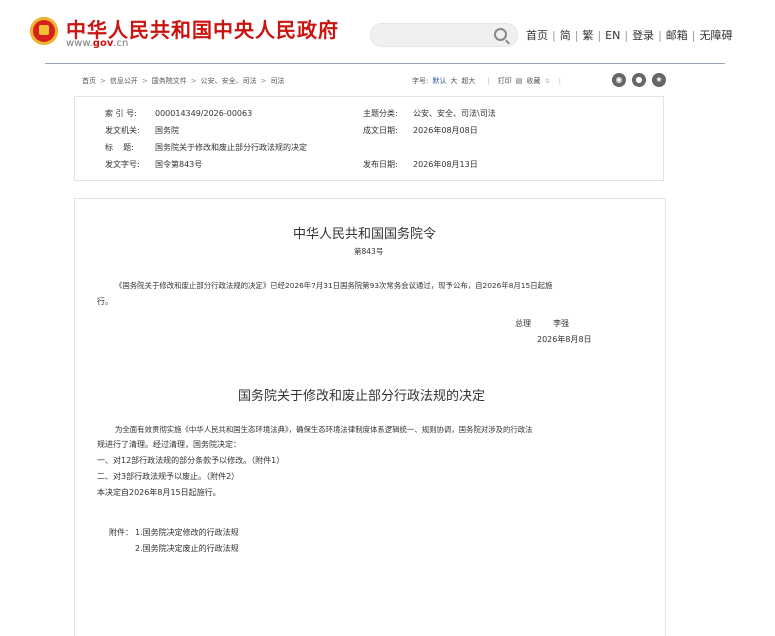  I want to click on nav-login: 登录, so click(643, 35).